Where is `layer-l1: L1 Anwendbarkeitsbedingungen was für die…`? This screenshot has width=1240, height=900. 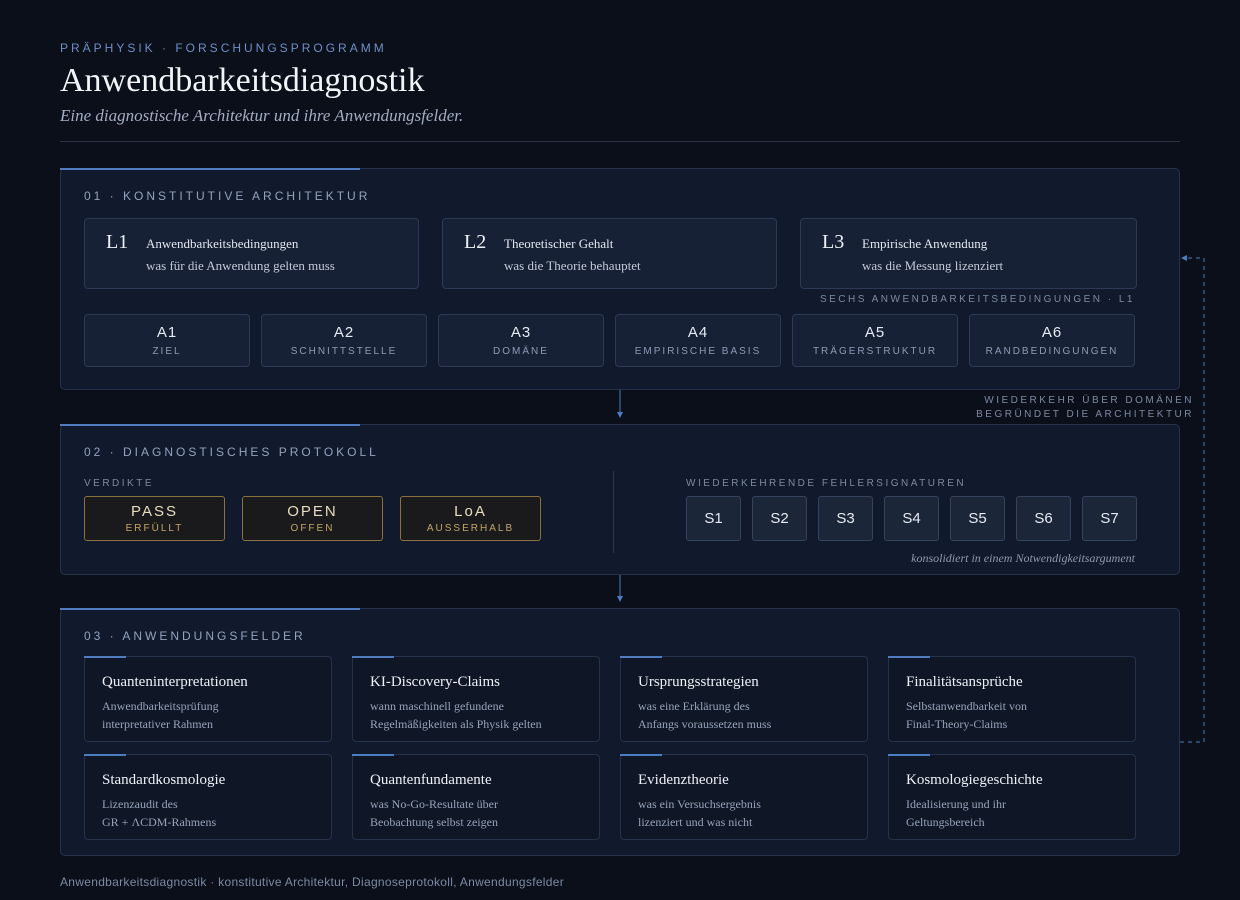 layer-l1: L1 Anwendbarkeitsbedingungen was für die… is located at coordinates (251, 253).